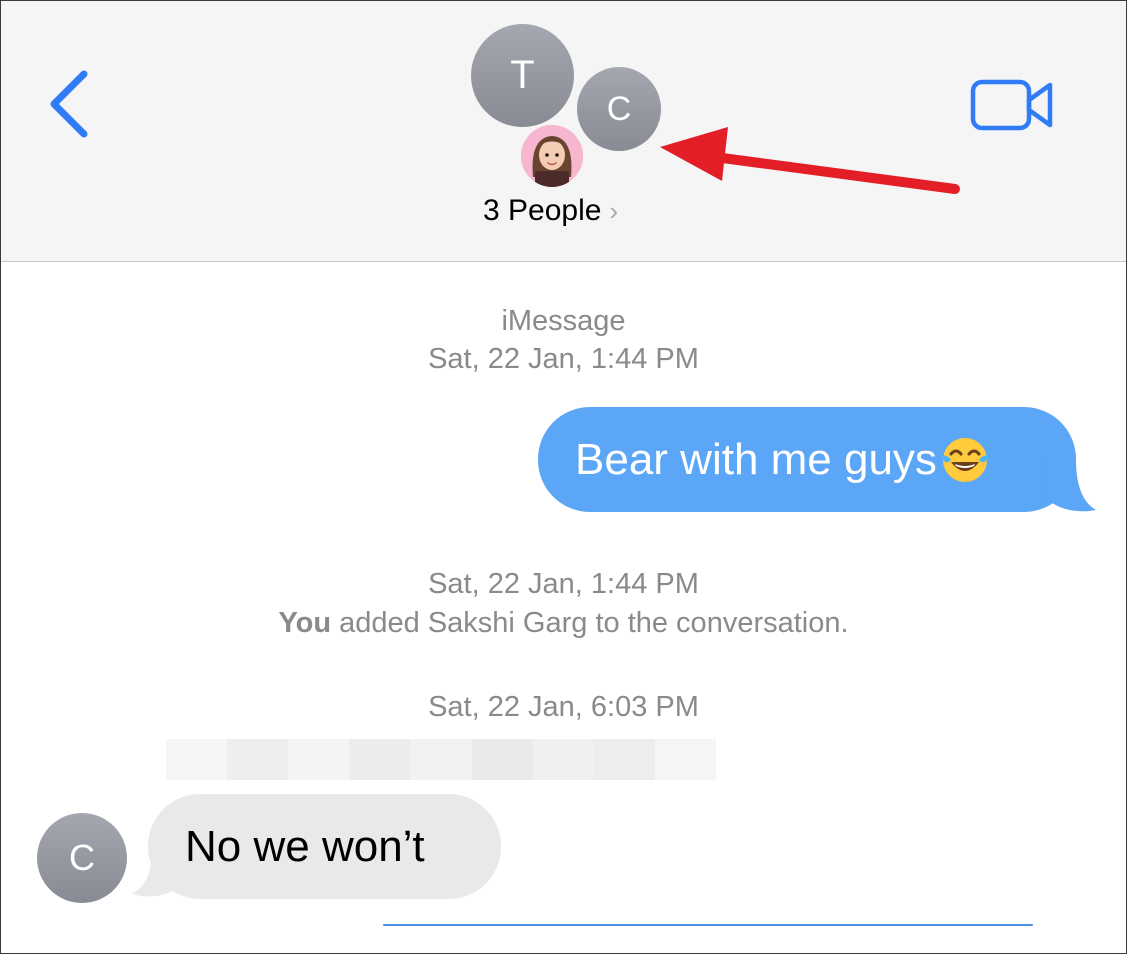 This screenshot has height=954, width=1127. Describe the element at coordinates (708, 925) in the screenshot. I see `next-message-edge` at that location.